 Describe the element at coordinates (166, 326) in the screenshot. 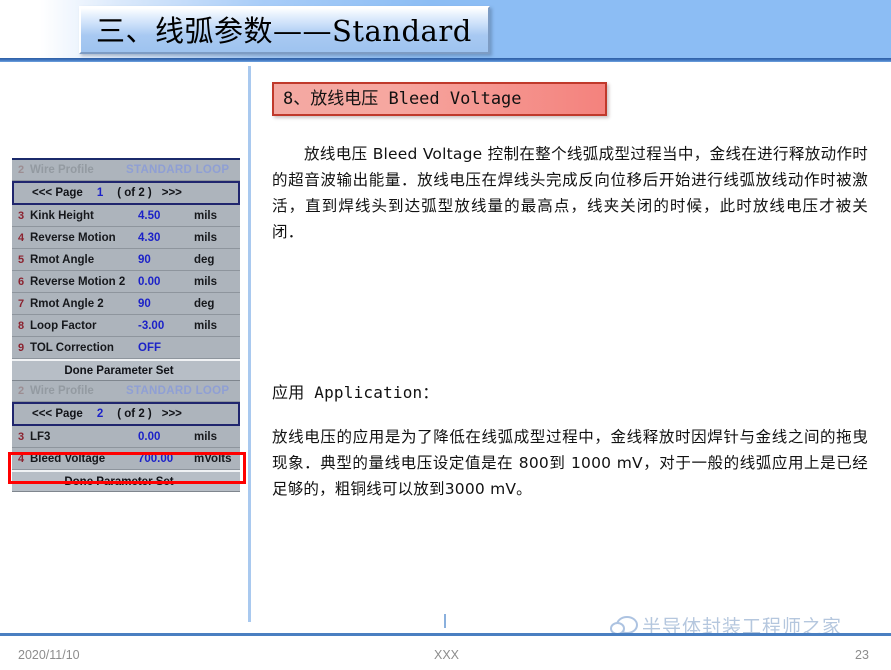

I see `row-value: -3.00` at that location.